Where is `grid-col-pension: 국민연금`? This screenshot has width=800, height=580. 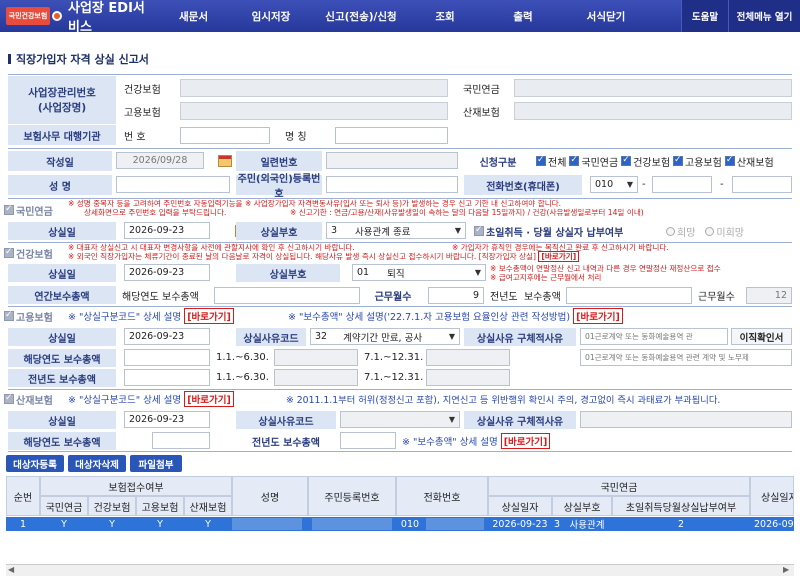 grid-col-pension: 국민연금 is located at coordinates (64, 506).